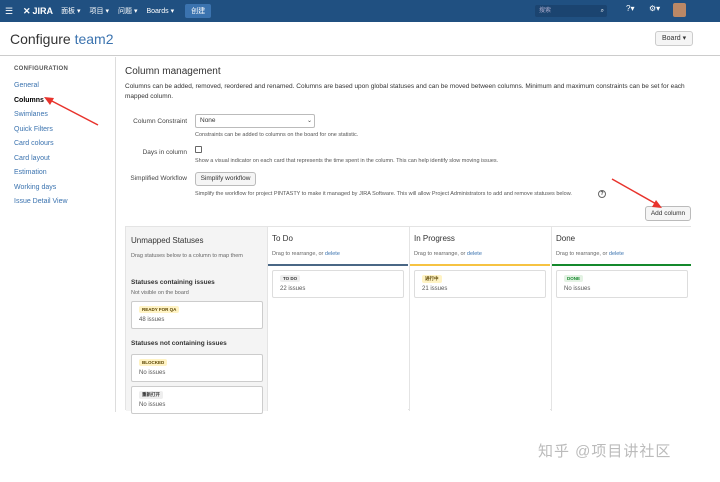 This screenshot has width=720, height=482. Describe the element at coordinates (545, 11) in the screenshot. I see `search-placeholder: 搜索` at that location.